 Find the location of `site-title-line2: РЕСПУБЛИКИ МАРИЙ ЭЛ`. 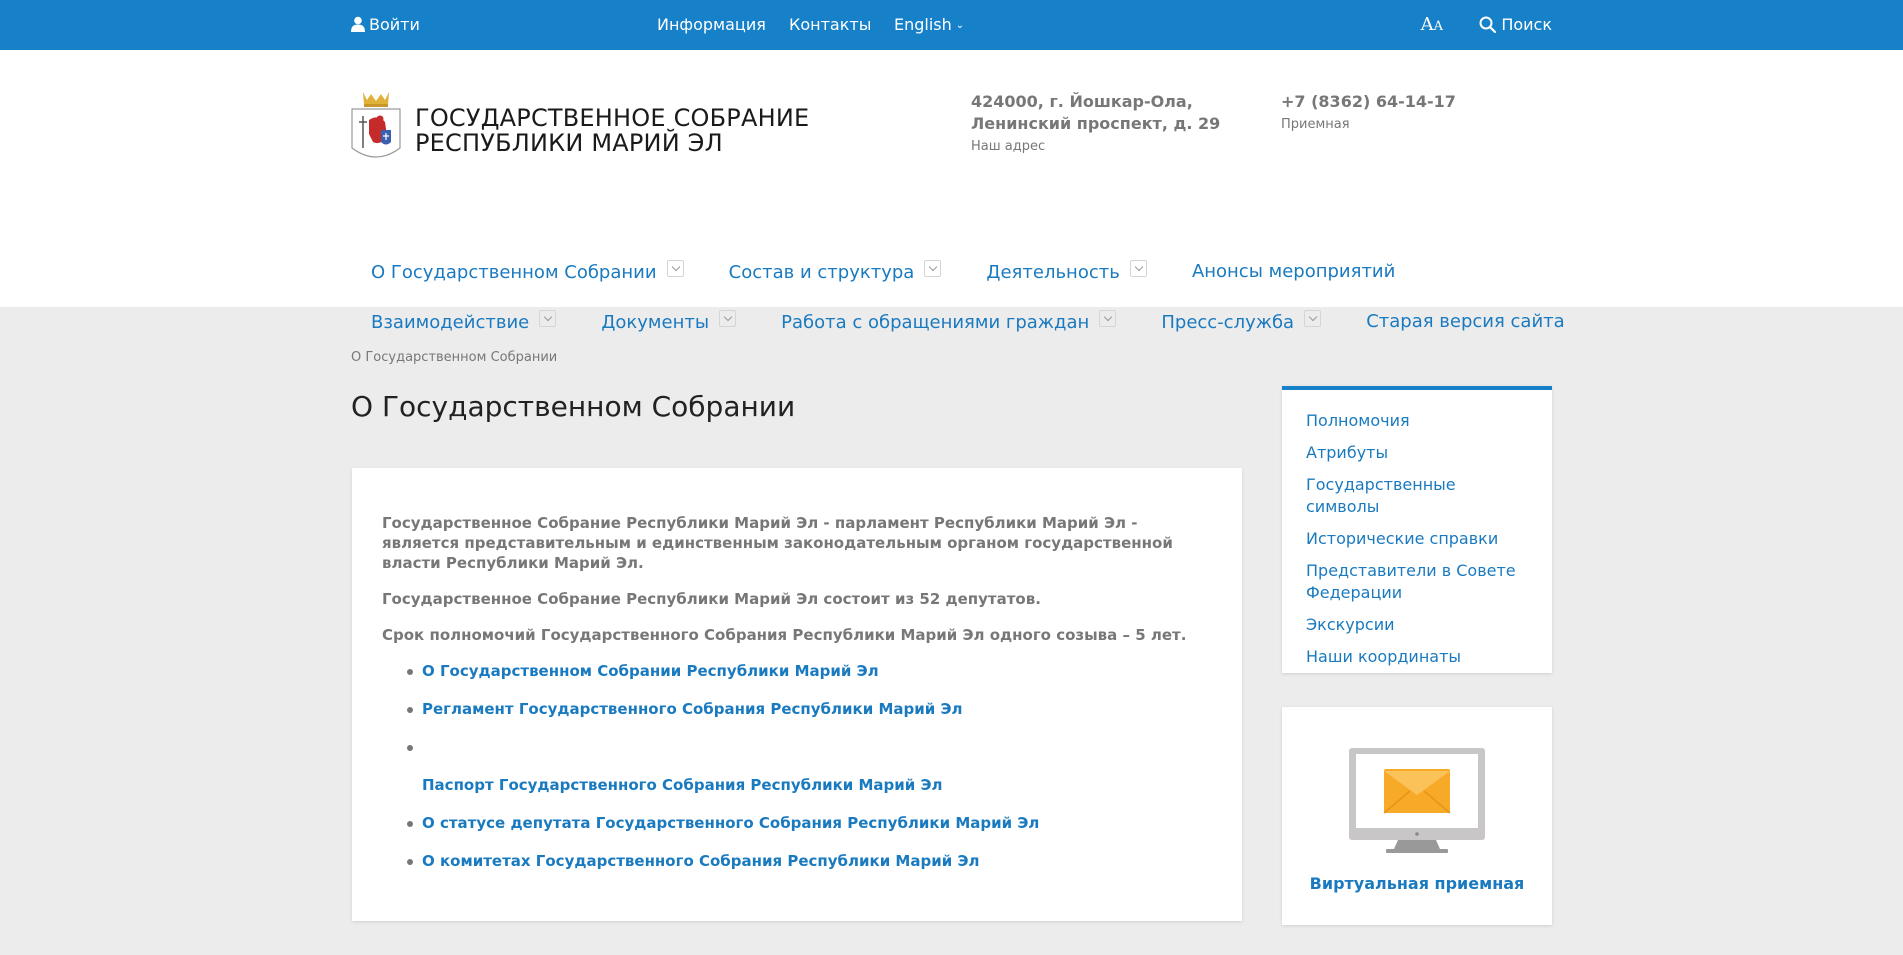

site-title-line2: РЕСПУБЛИКИ МАРИЙ ЭЛ is located at coordinates (569, 143).